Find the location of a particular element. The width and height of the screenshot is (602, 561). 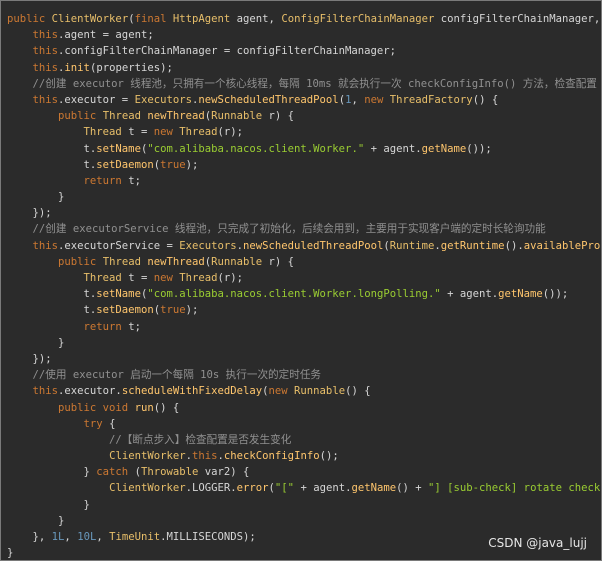

code-token: "[" is located at coordinates (284, 488).